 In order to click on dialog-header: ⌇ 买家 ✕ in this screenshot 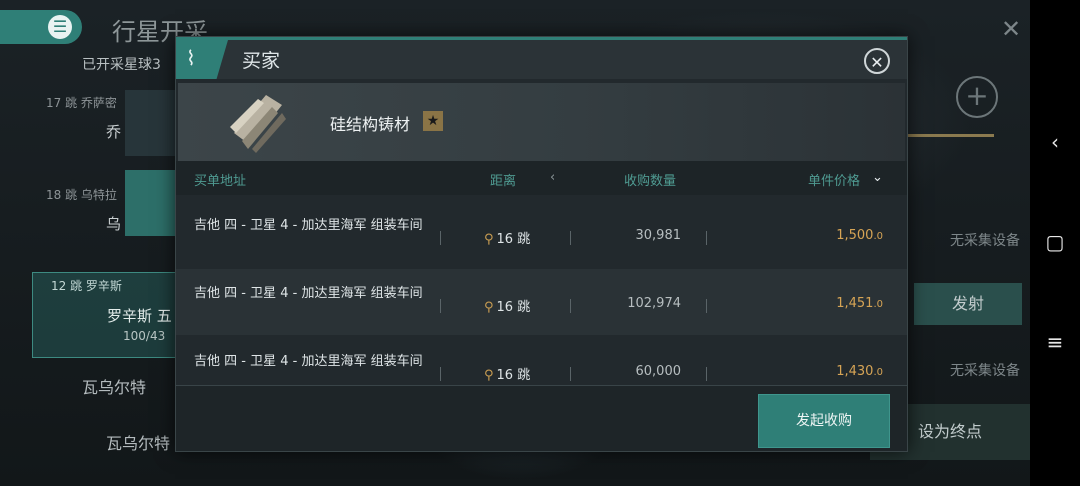, I will do `click(541, 58)`.